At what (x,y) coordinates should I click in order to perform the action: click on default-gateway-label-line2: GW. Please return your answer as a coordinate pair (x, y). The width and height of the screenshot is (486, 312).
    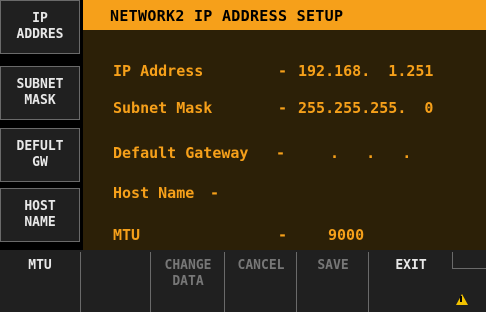
    Looking at the image, I should click on (40, 162).